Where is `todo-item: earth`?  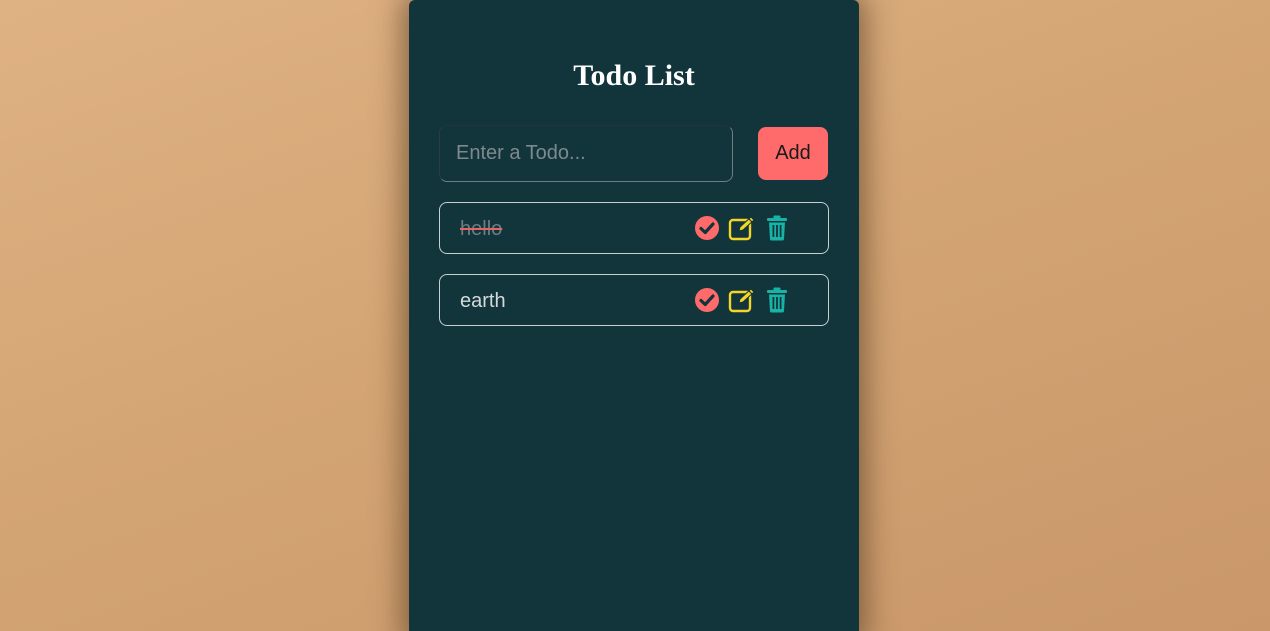 todo-item: earth is located at coordinates (634, 300).